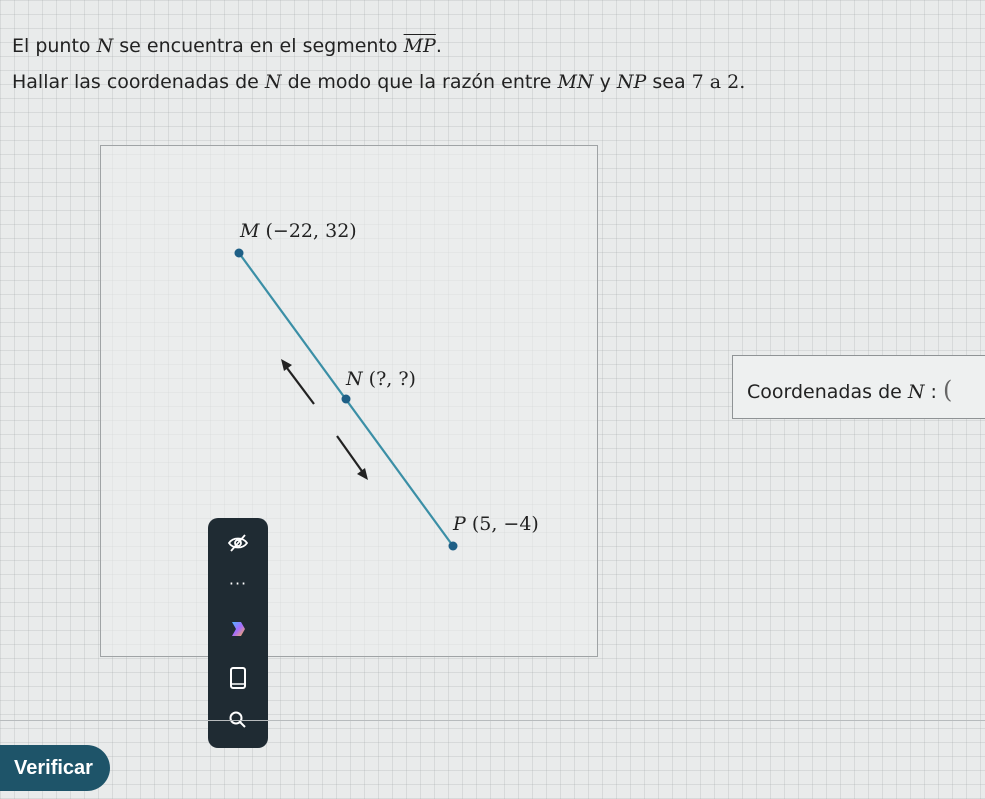 The width and height of the screenshot is (985, 799). What do you see at coordinates (238, 680) in the screenshot?
I see `tablet-icon` at bounding box center [238, 680].